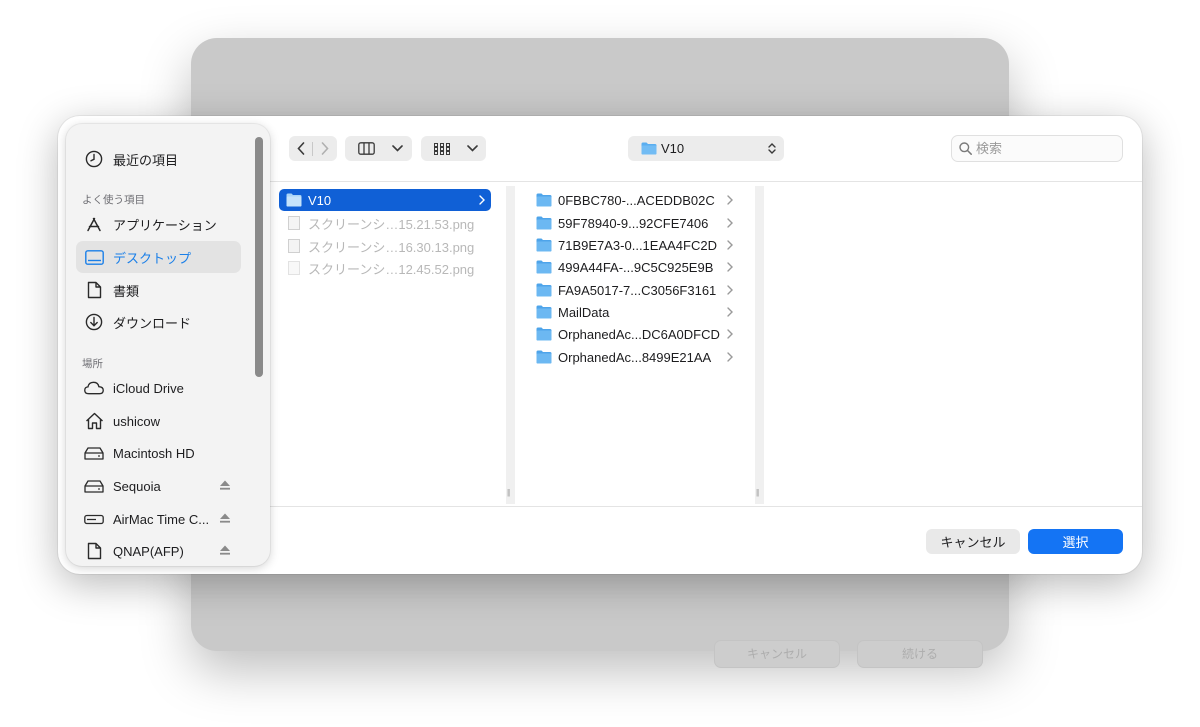 The height and width of the screenshot is (727, 1200). I want to click on column1-item-file: スクリーンシ…16.30.13.png, so click(380, 246).